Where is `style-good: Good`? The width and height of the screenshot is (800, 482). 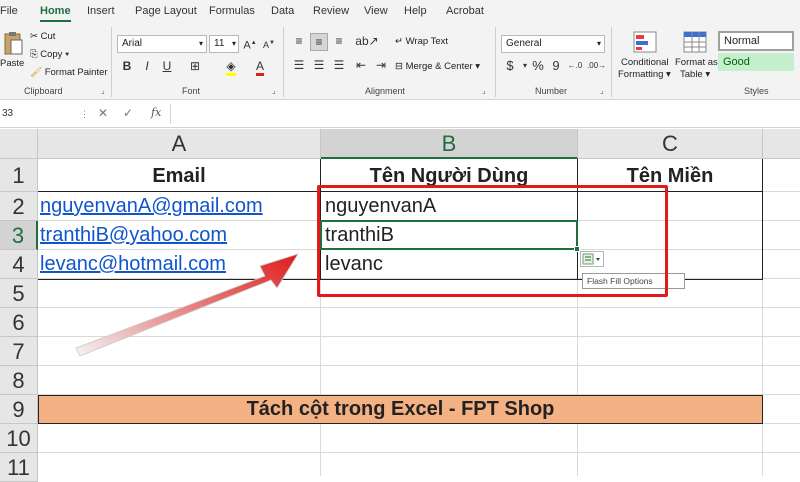 style-good: Good is located at coordinates (756, 62).